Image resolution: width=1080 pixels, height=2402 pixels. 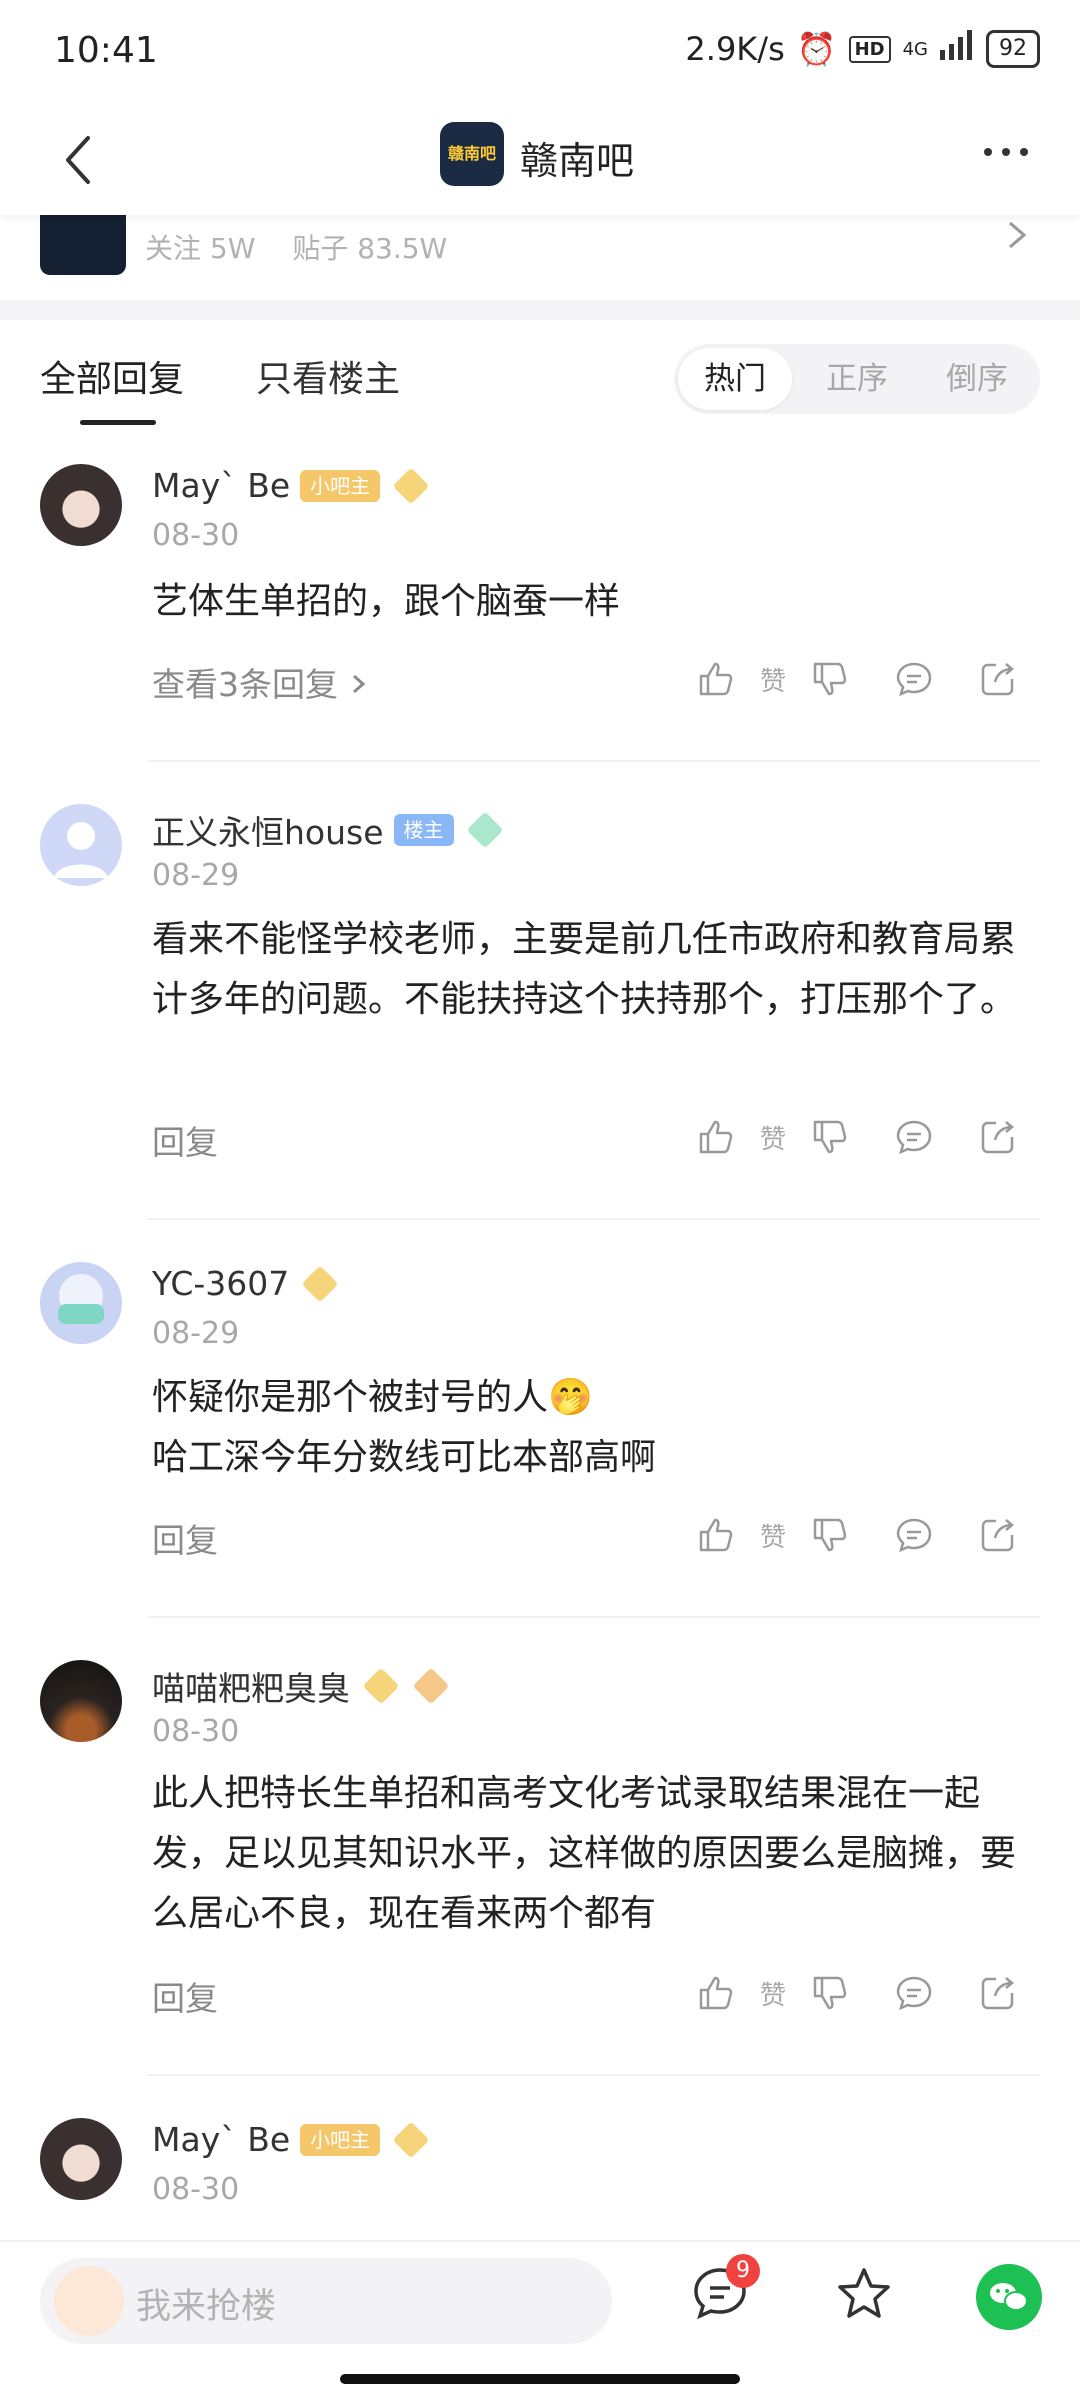 I want to click on sort-hot: 热门, so click(x=735, y=379).